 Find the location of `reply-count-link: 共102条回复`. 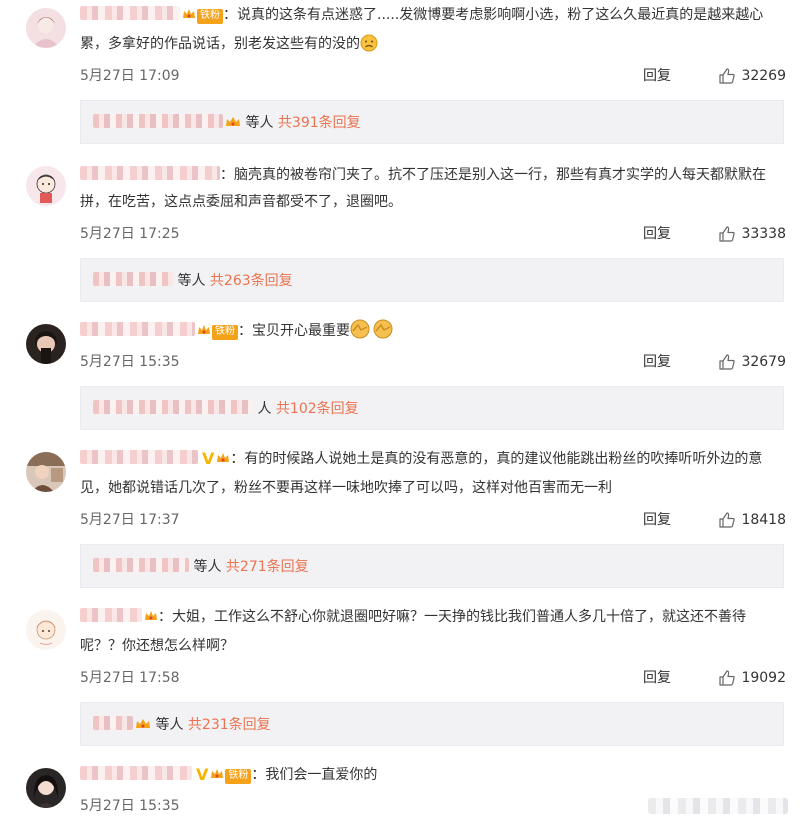

reply-count-link: 共102条回复 is located at coordinates (317, 409).